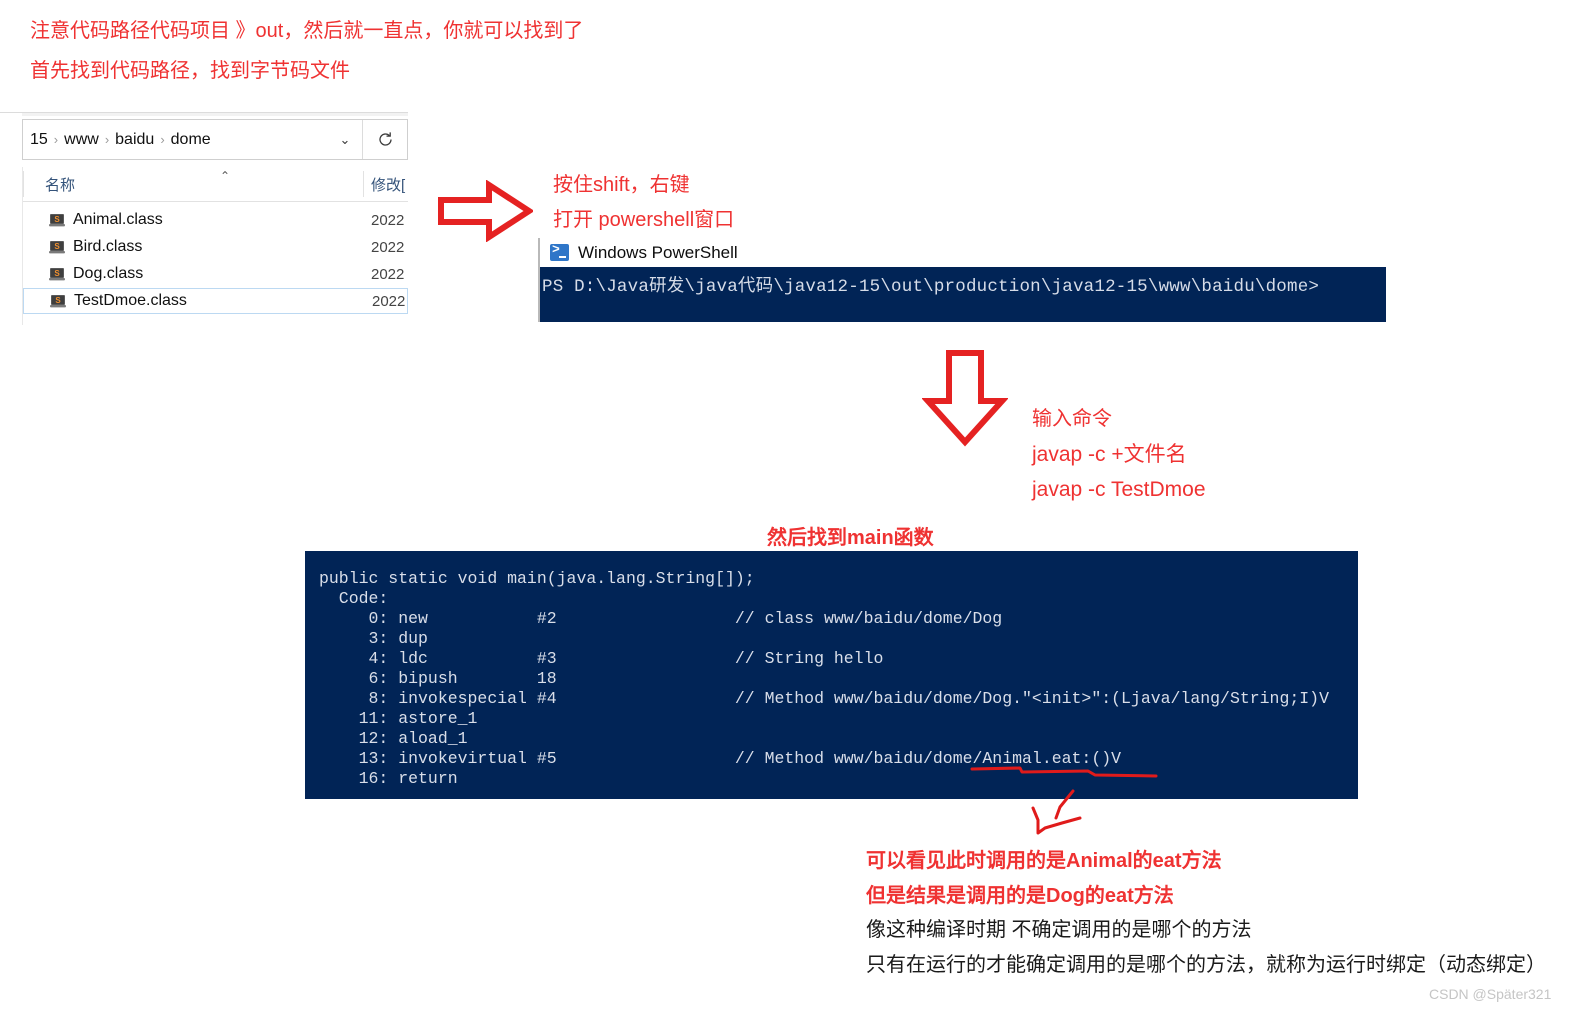 The image size is (1583, 1022). Describe the element at coordinates (81, 140) in the screenshot. I see `breadcrumb-item-1: www` at that location.